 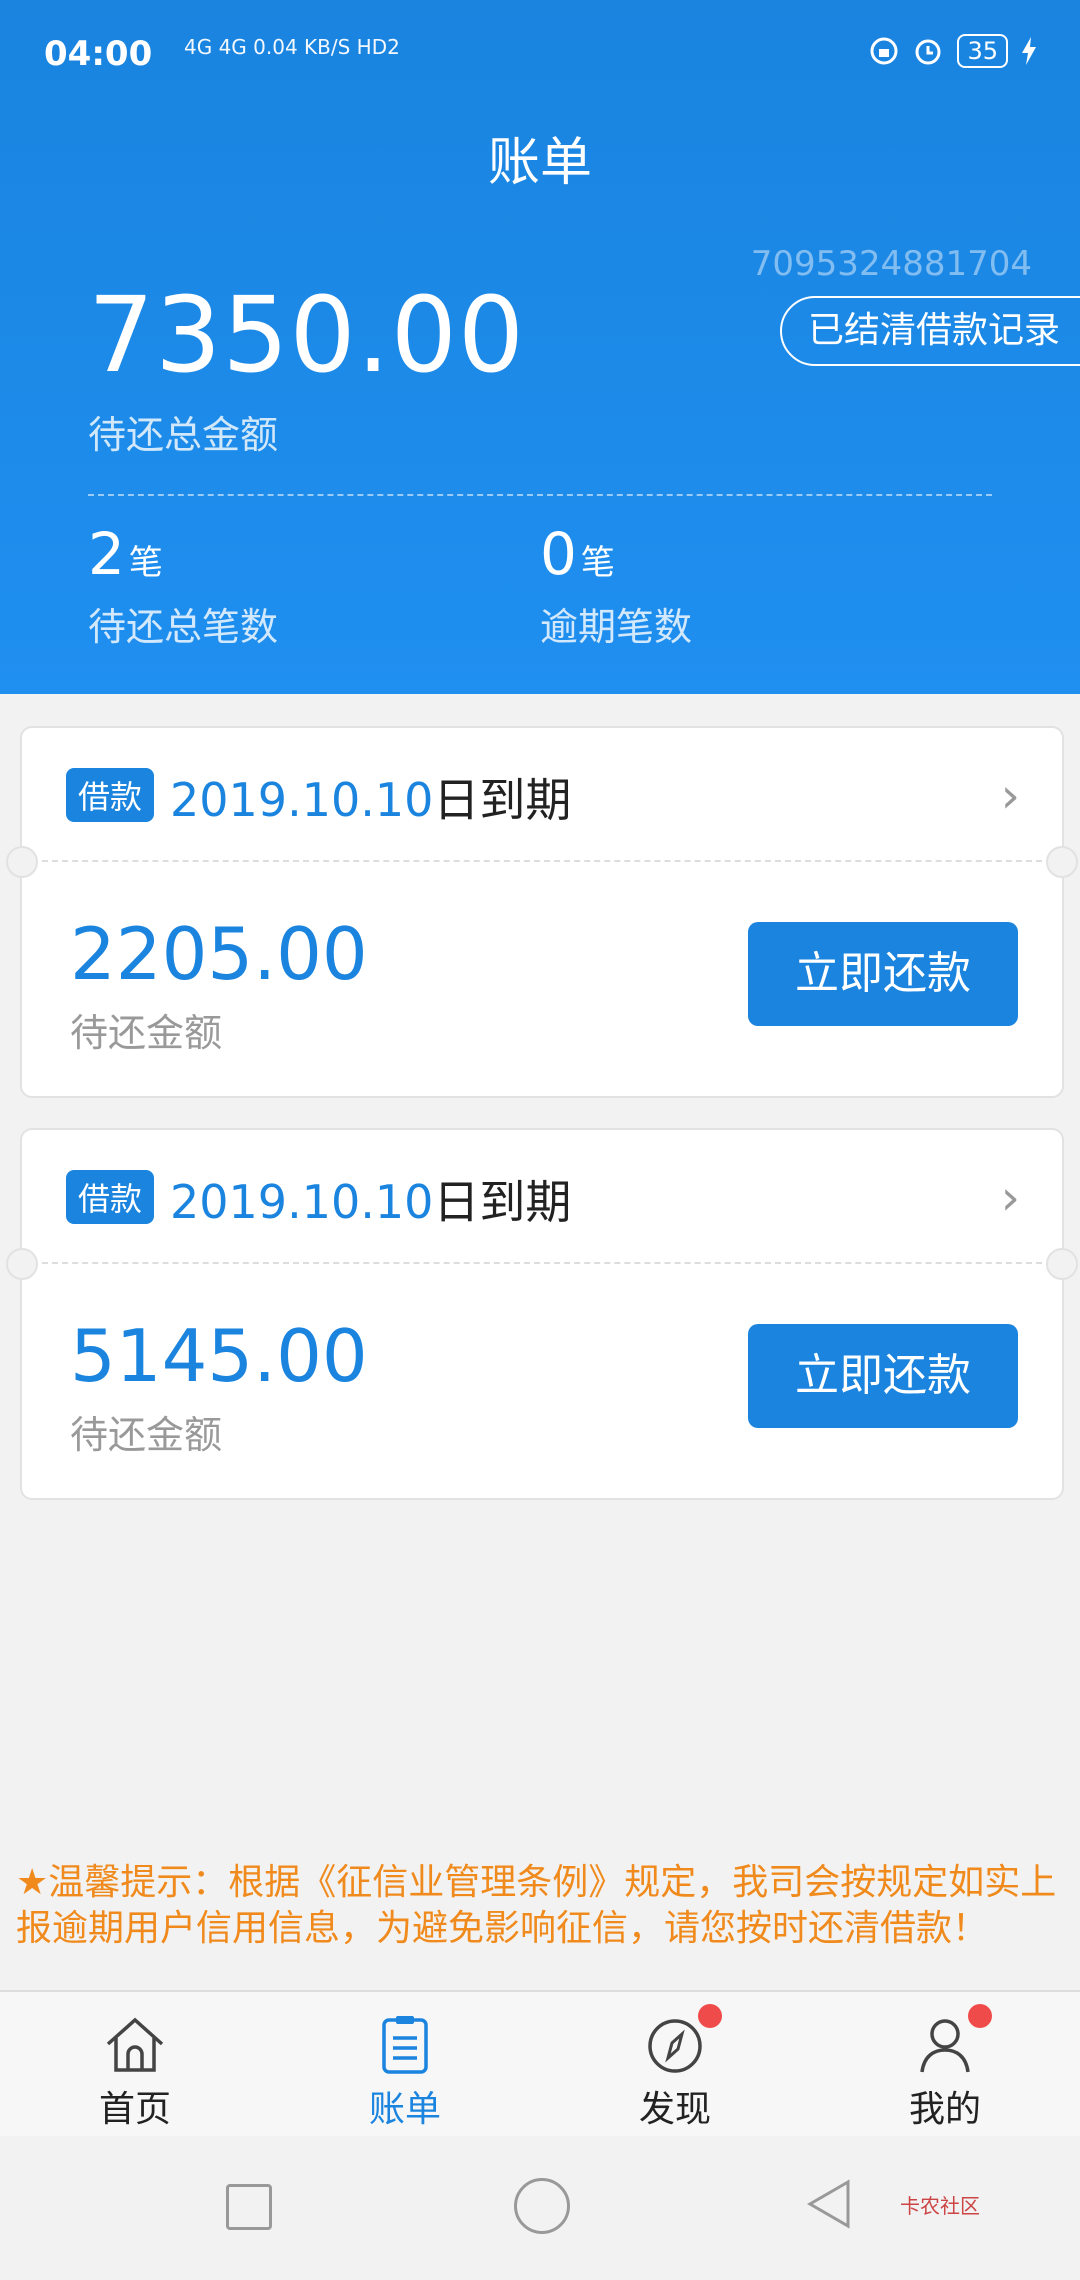 I want to click on tab-discover-label: 发现, so click(x=674, y=2109).